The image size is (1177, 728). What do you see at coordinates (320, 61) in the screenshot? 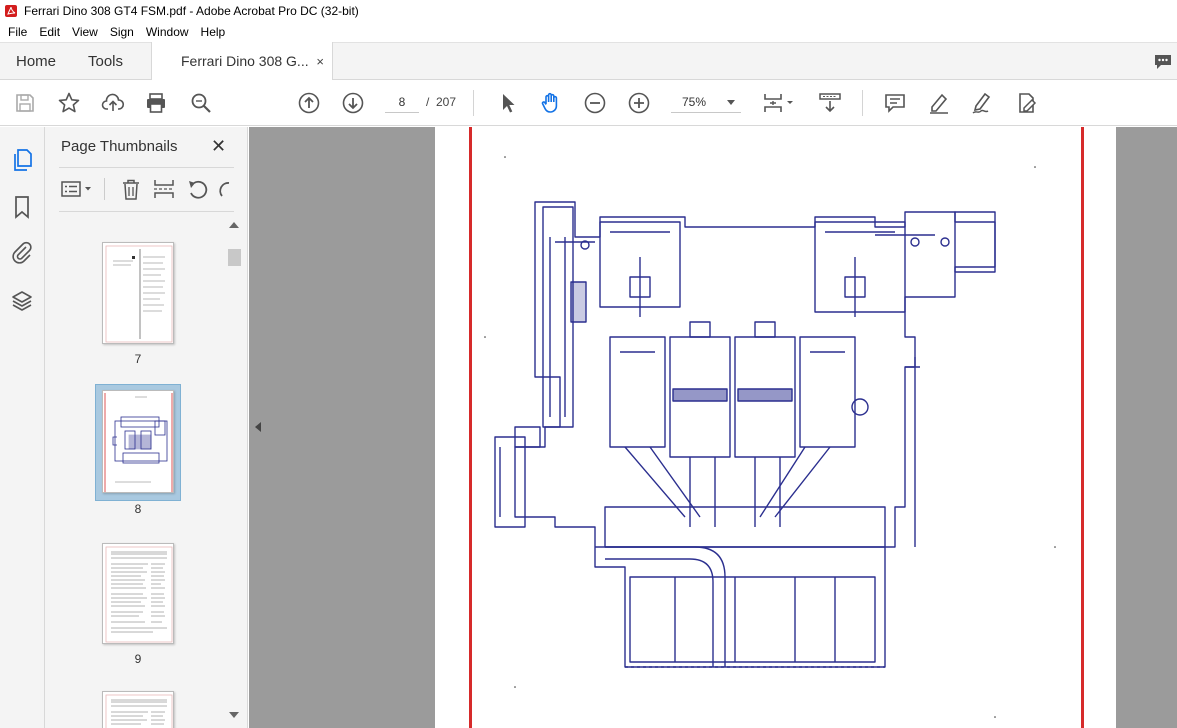
I see `tab-close-button: ×` at bounding box center [320, 61].